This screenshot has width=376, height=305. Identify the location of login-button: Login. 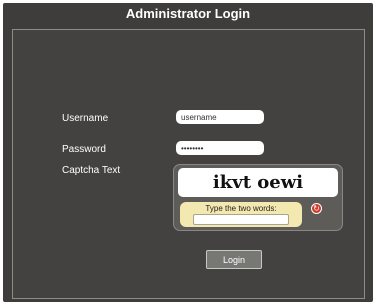
(234, 259).